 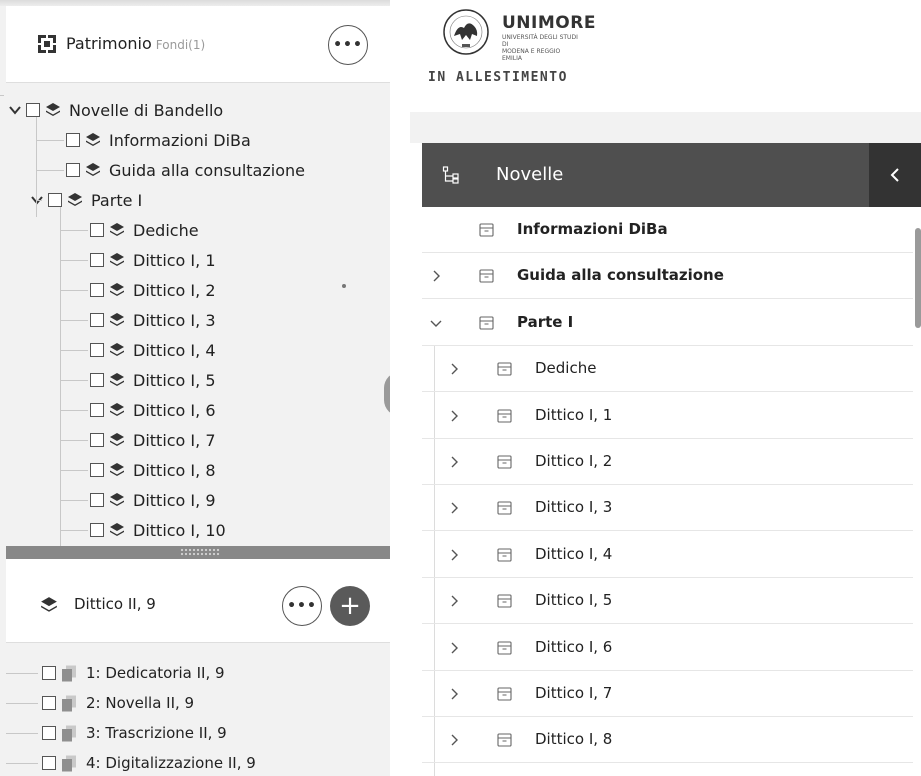 What do you see at coordinates (15, 110) in the screenshot?
I see `caret-down-icon` at bounding box center [15, 110].